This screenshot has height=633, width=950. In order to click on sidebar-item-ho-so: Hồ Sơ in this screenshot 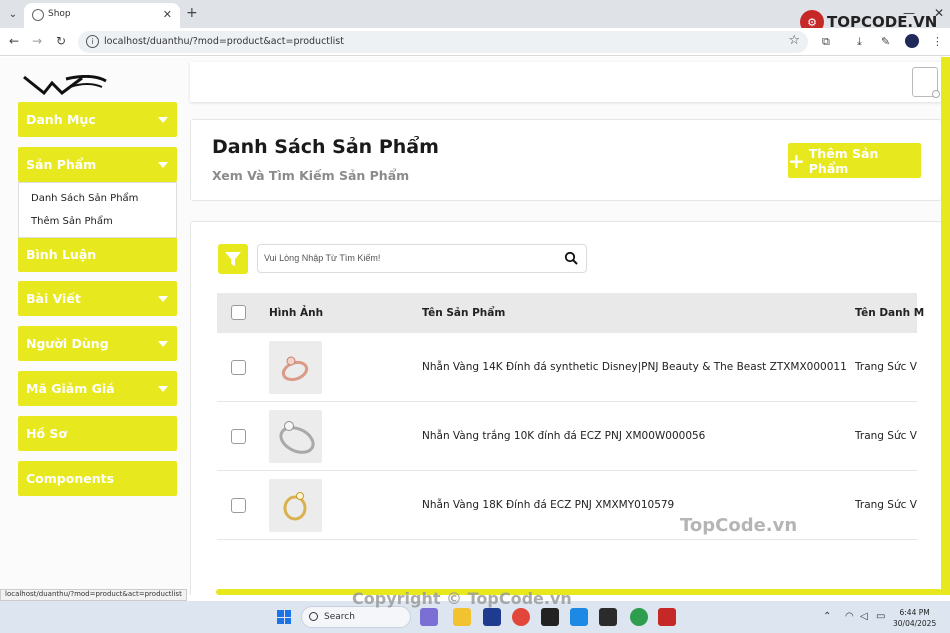, I will do `click(97, 433)`.